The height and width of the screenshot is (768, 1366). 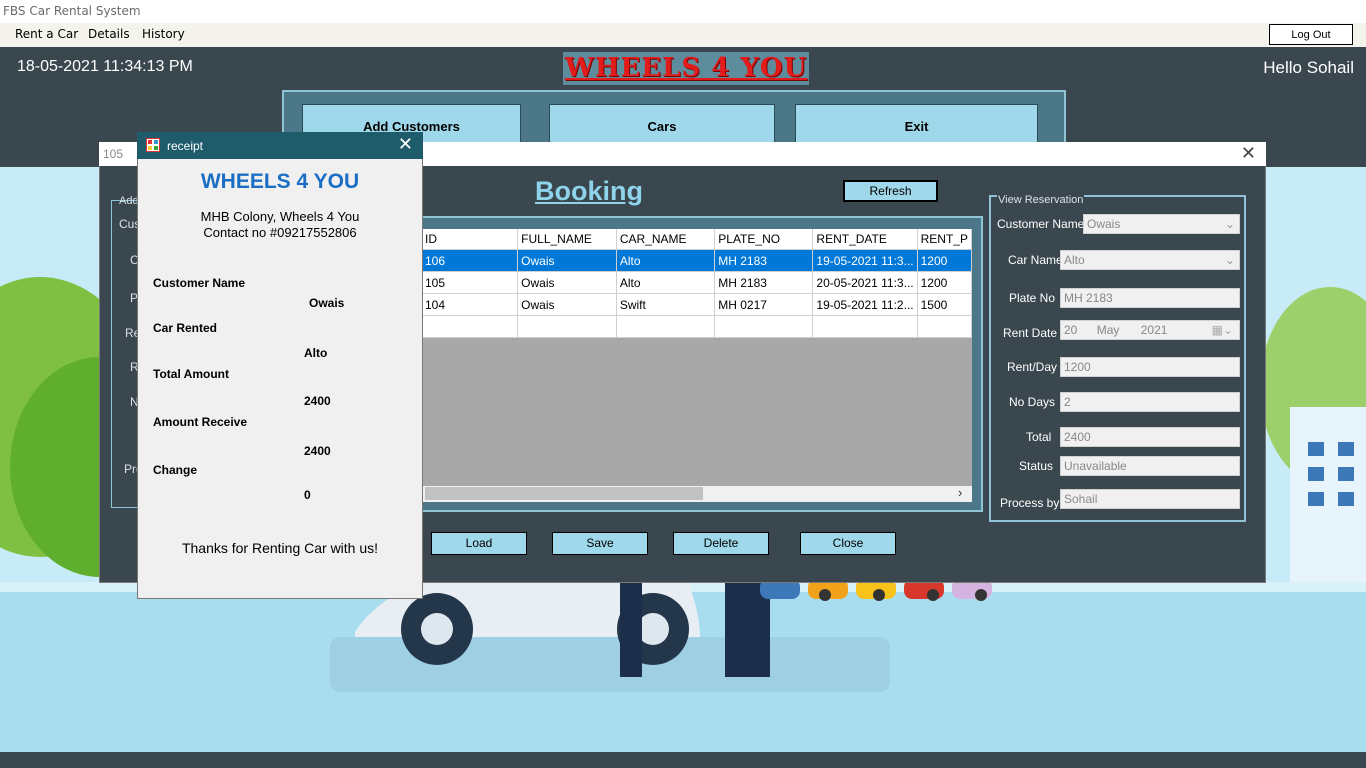 What do you see at coordinates (721, 543) in the screenshot?
I see `delete-button: Delete` at bounding box center [721, 543].